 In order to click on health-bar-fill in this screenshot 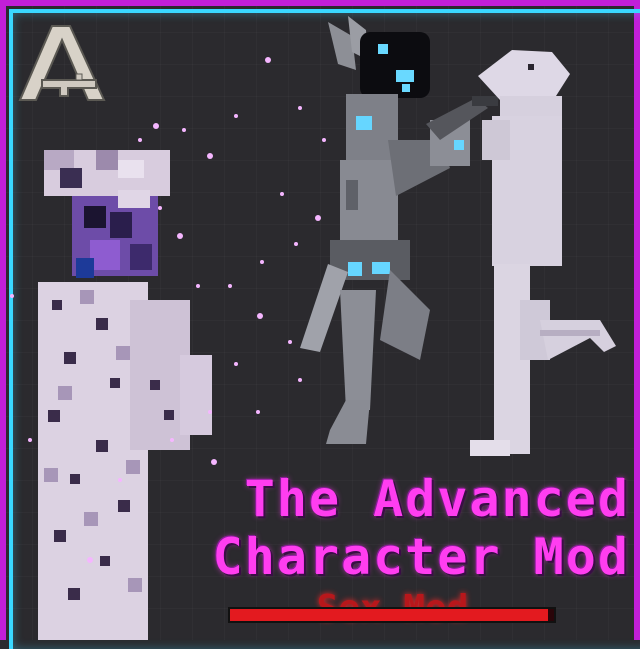, I will do `click(389, 615)`.